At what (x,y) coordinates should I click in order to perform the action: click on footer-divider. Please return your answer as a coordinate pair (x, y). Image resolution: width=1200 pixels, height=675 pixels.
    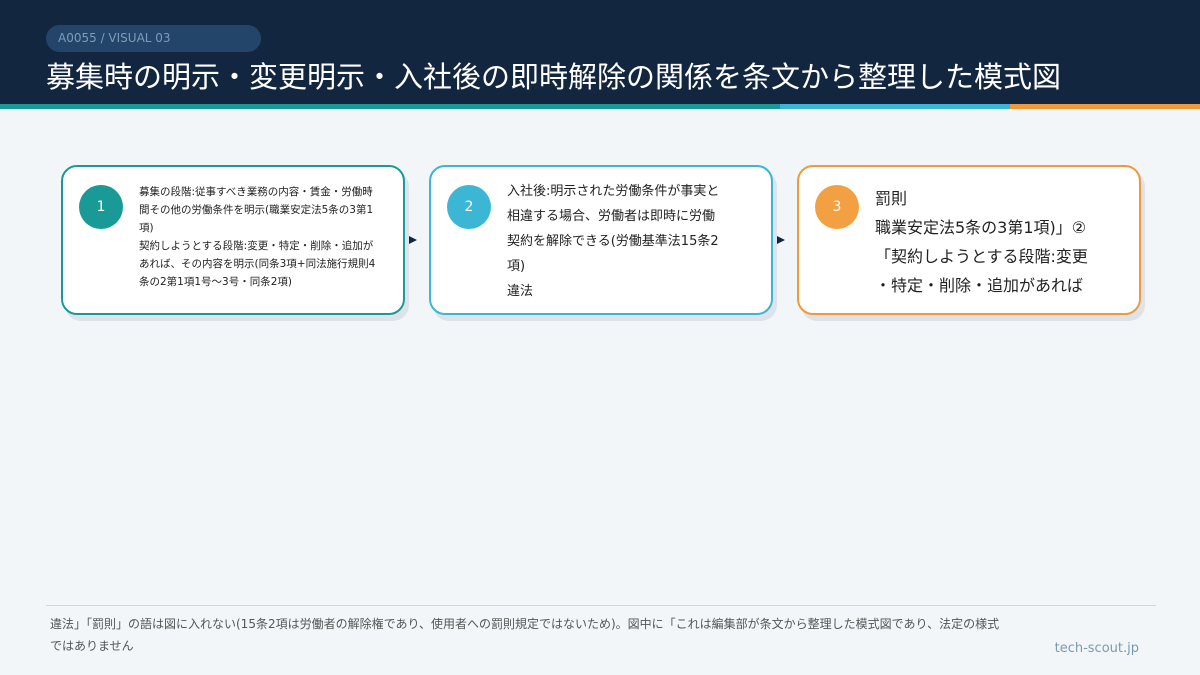
    Looking at the image, I should click on (601, 605).